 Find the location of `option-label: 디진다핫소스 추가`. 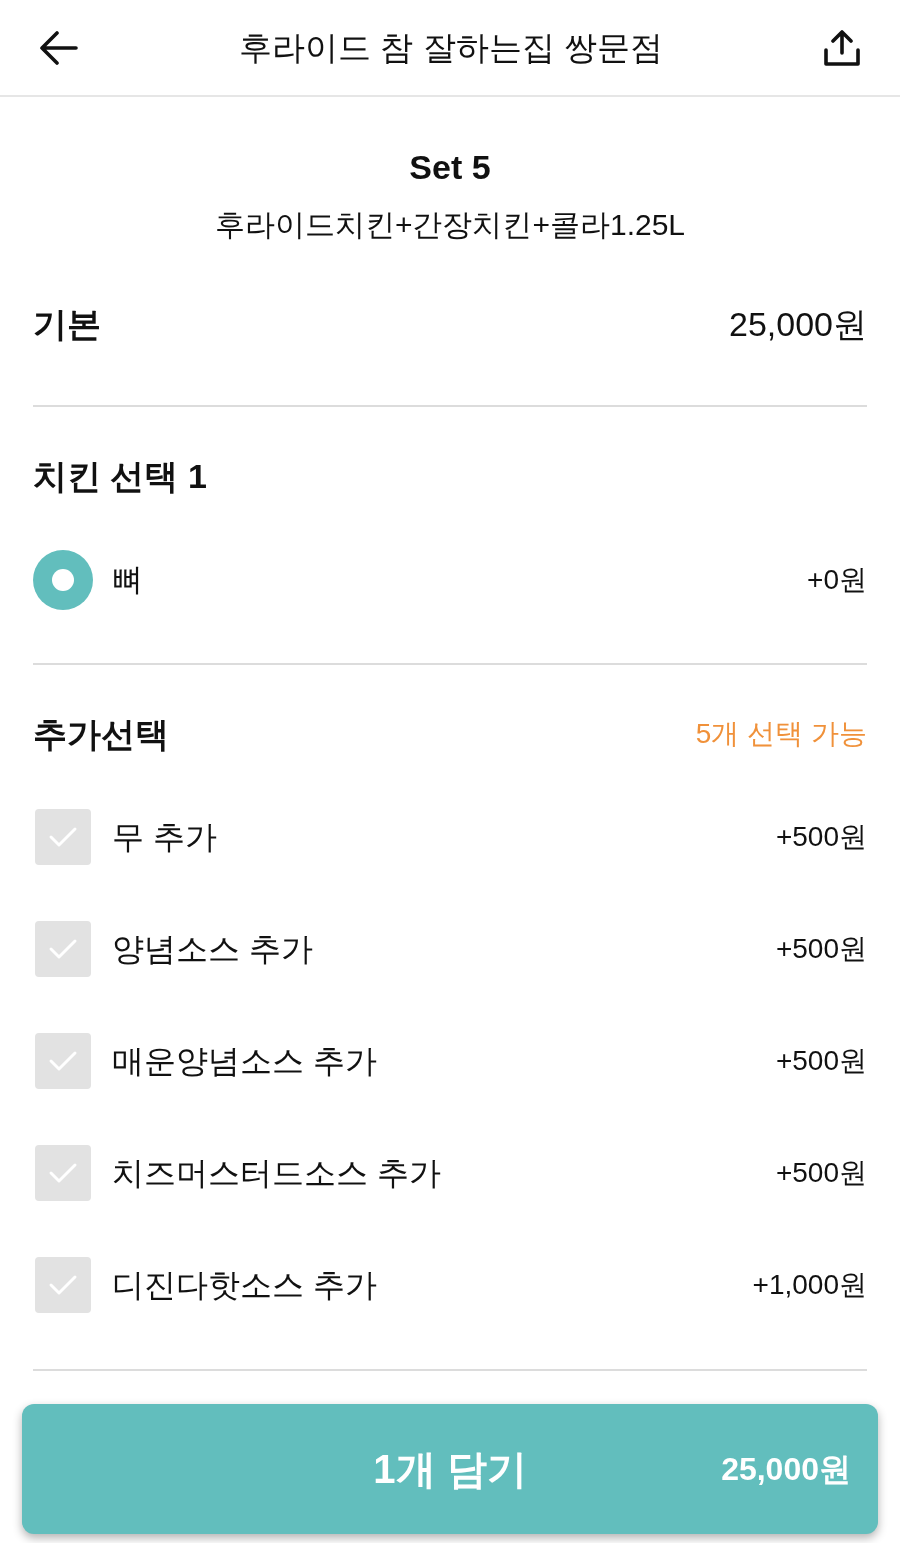

option-label: 디진다핫소스 추가 is located at coordinates (244, 1285).